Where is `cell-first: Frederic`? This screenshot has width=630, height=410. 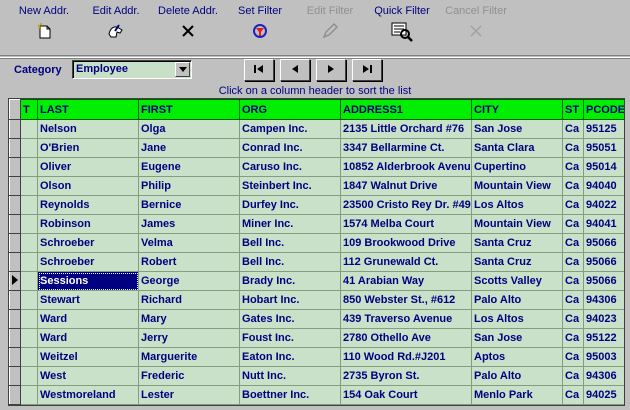 cell-first: Frederic is located at coordinates (189, 376).